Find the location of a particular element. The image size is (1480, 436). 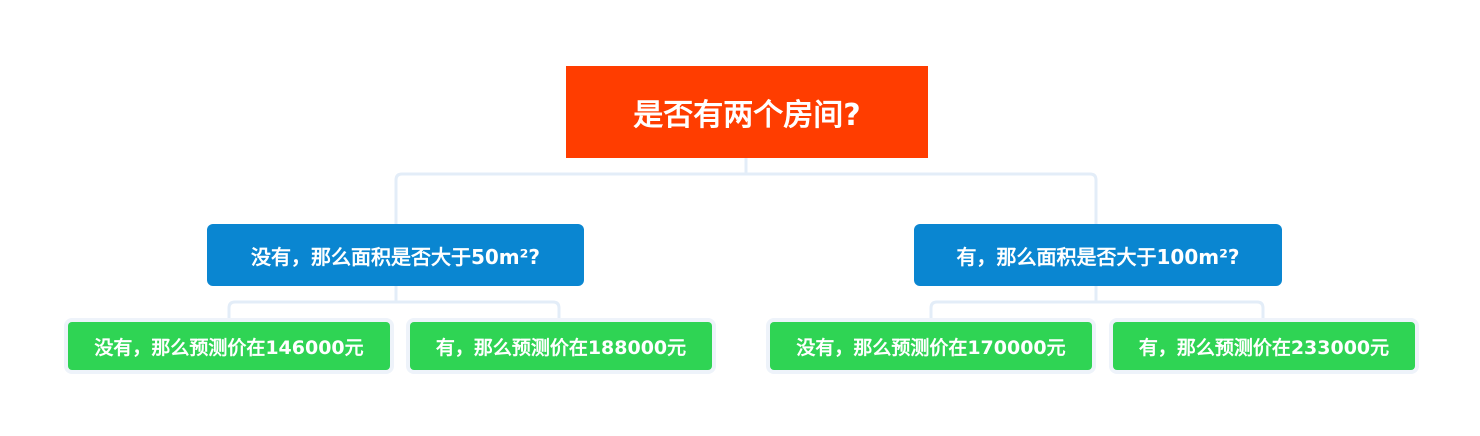

leaf-node-3-frame: 没有，那么预测价在170000元 is located at coordinates (931, 346).